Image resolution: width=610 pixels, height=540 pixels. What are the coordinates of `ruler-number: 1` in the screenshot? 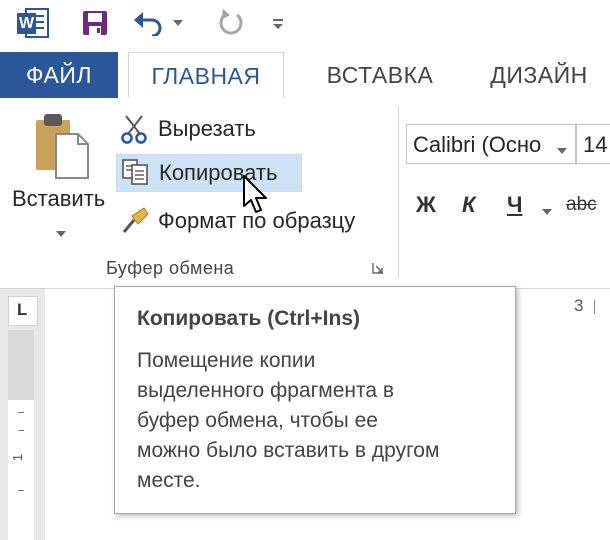 It's located at (18, 457).